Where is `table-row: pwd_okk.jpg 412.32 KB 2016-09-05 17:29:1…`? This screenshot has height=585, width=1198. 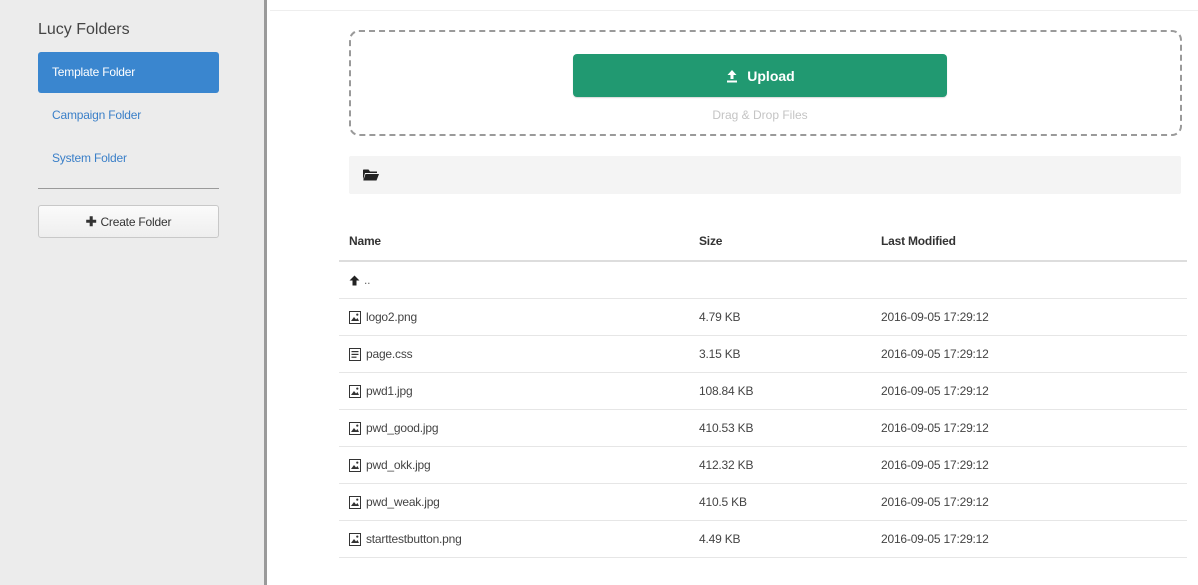
table-row: pwd_okk.jpg 412.32 KB 2016-09-05 17:29:1… is located at coordinates (763, 465).